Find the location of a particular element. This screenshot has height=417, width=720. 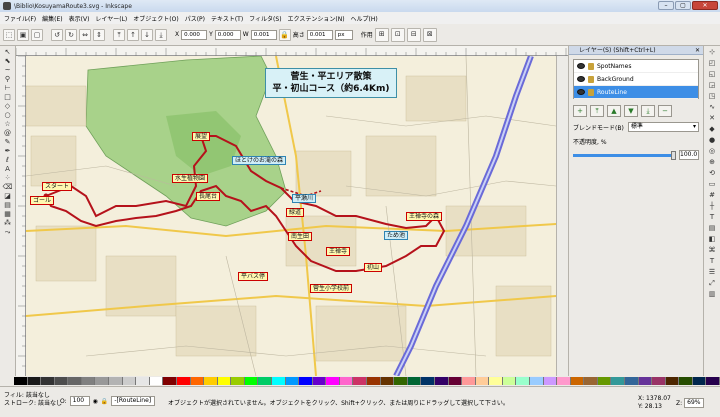

menu-view: 表示(V) is located at coordinates (79, 18).